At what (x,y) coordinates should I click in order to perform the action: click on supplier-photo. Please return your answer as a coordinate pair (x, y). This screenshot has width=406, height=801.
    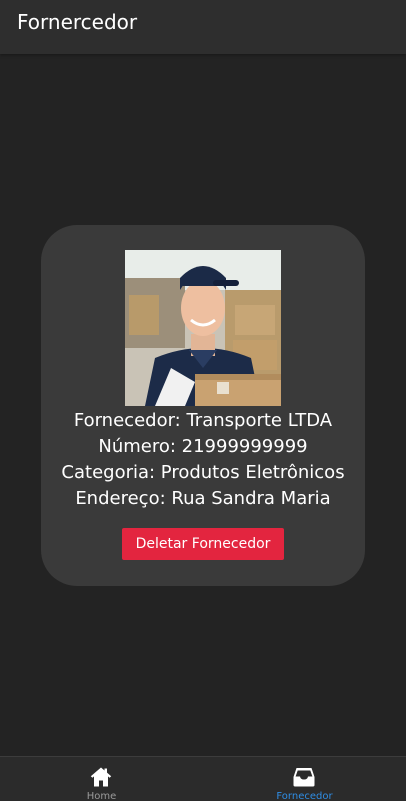
    Looking at the image, I should click on (203, 328).